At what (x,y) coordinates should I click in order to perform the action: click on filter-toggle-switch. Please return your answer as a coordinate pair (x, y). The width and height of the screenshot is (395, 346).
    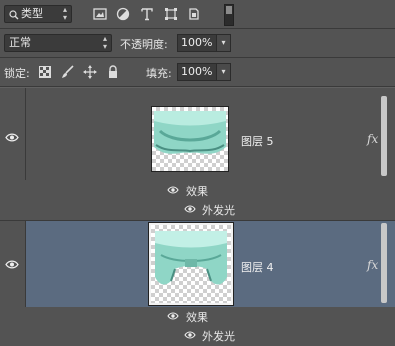
    Looking at the image, I should click on (229, 15).